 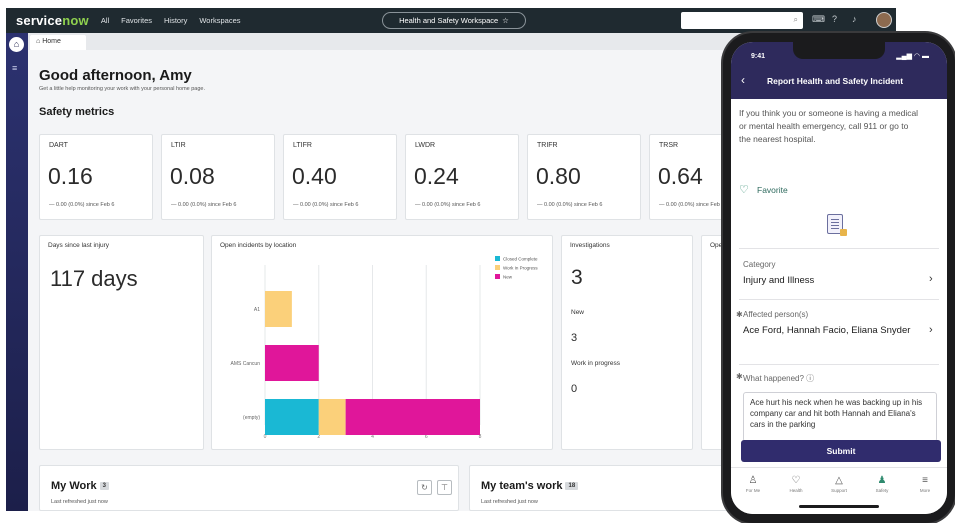 I want to click on metric-label: LWDR, so click(x=425, y=145).